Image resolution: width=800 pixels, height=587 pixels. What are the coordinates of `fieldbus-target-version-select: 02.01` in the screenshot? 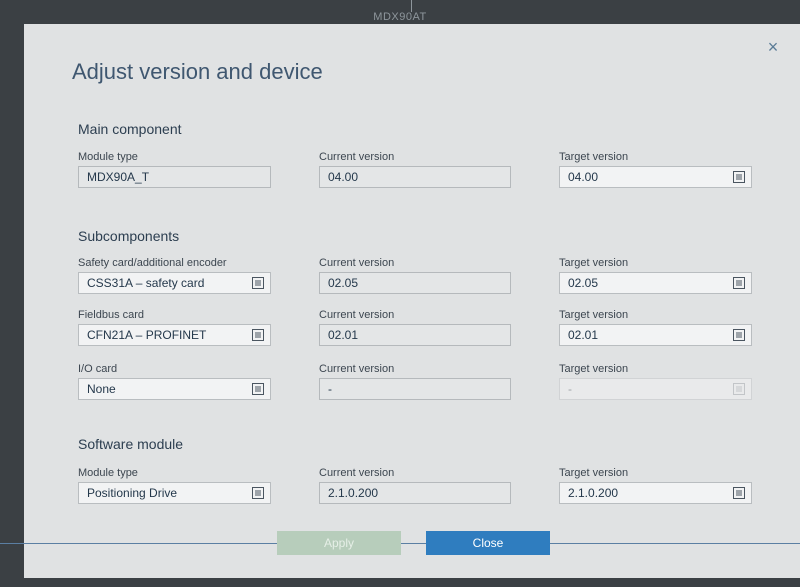 It's located at (655, 335).